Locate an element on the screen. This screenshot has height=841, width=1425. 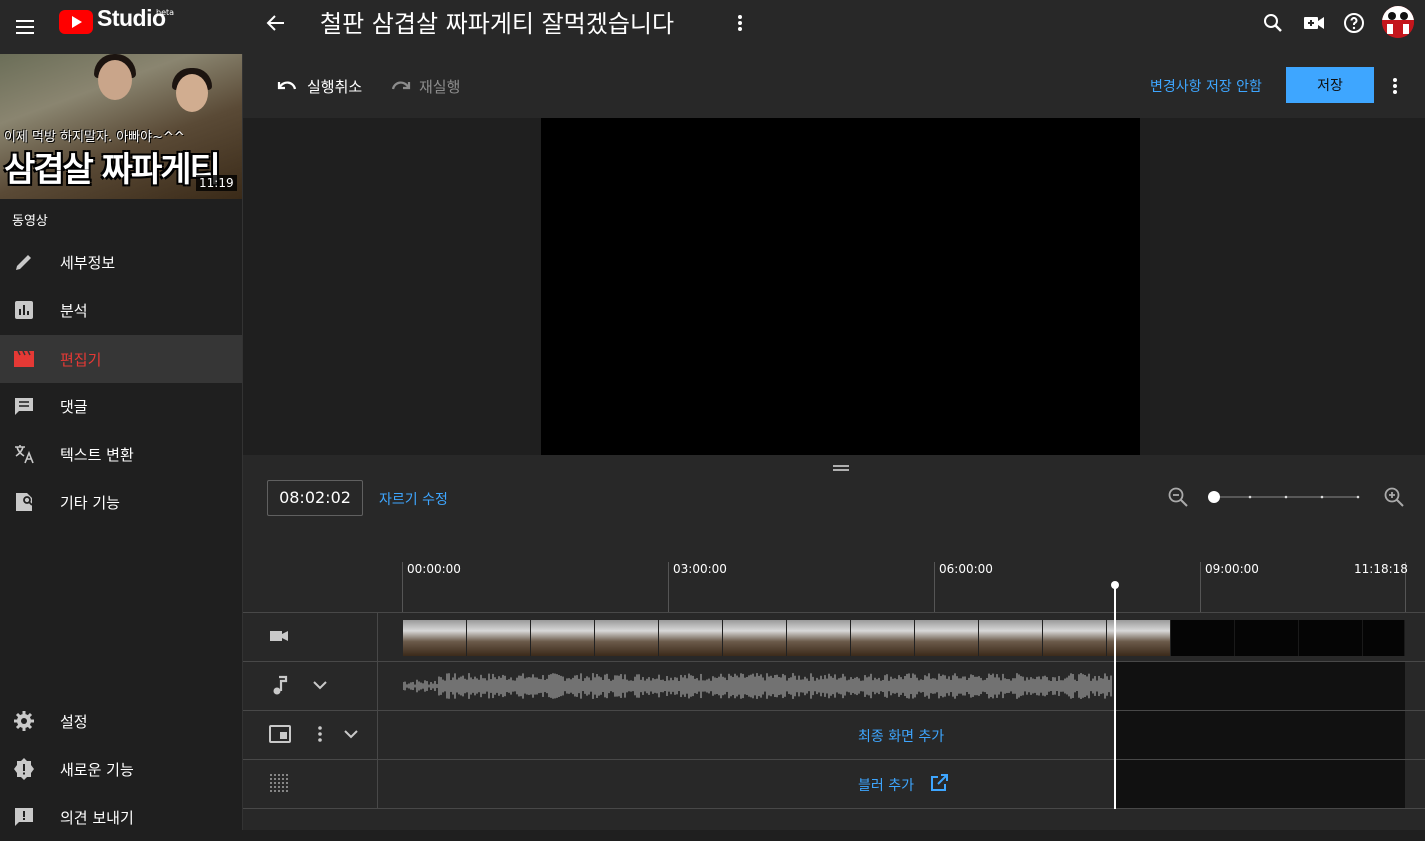
top-app-bar: Studio beta 철판 삼겹살 짜파게티 잘먹겠습니다 is located at coordinates (712, 27).